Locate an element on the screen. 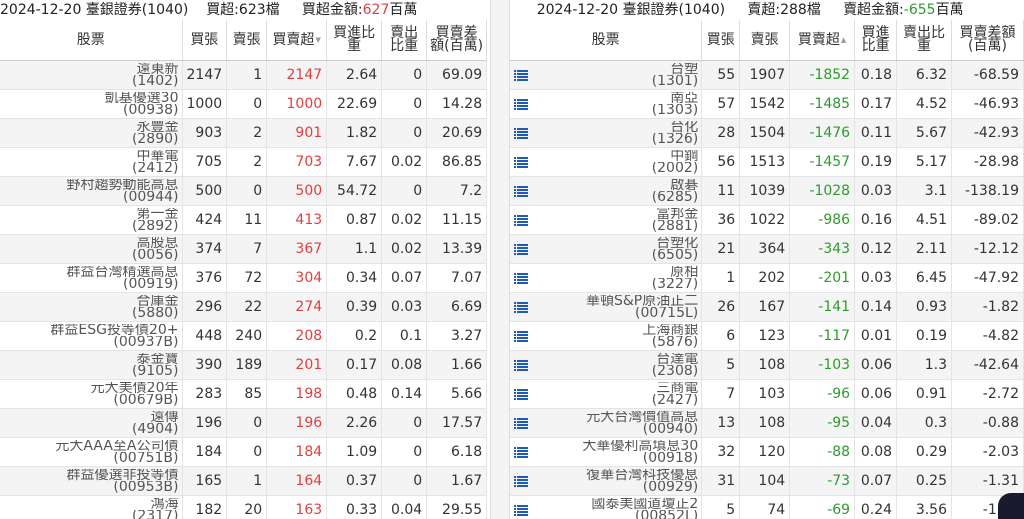 The width and height of the screenshot is (1024, 519). stock-cell: 群益優選非投等債 (00953B) is located at coordinates (91, 481).